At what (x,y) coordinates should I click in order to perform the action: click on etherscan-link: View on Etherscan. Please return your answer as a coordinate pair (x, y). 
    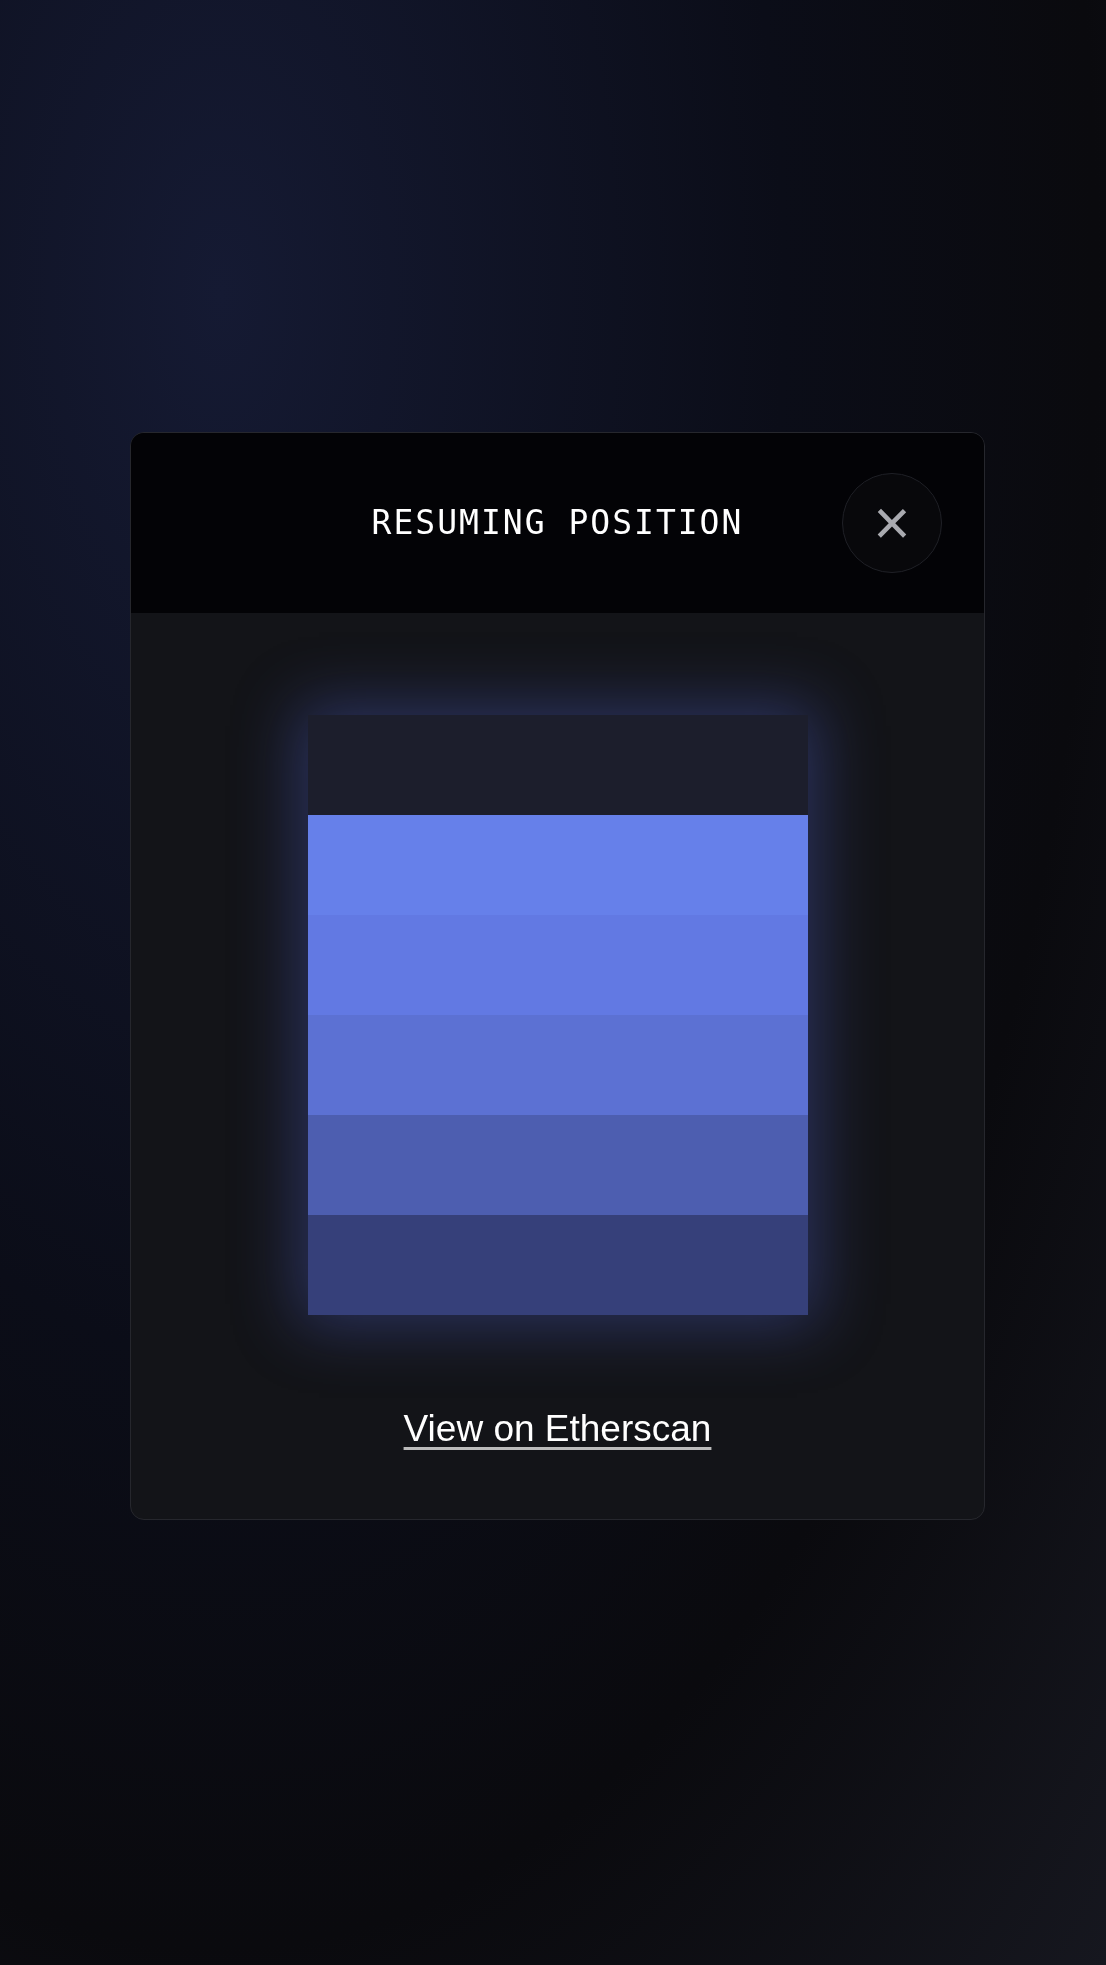
    Looking at the image, I should click on (557, 1429).